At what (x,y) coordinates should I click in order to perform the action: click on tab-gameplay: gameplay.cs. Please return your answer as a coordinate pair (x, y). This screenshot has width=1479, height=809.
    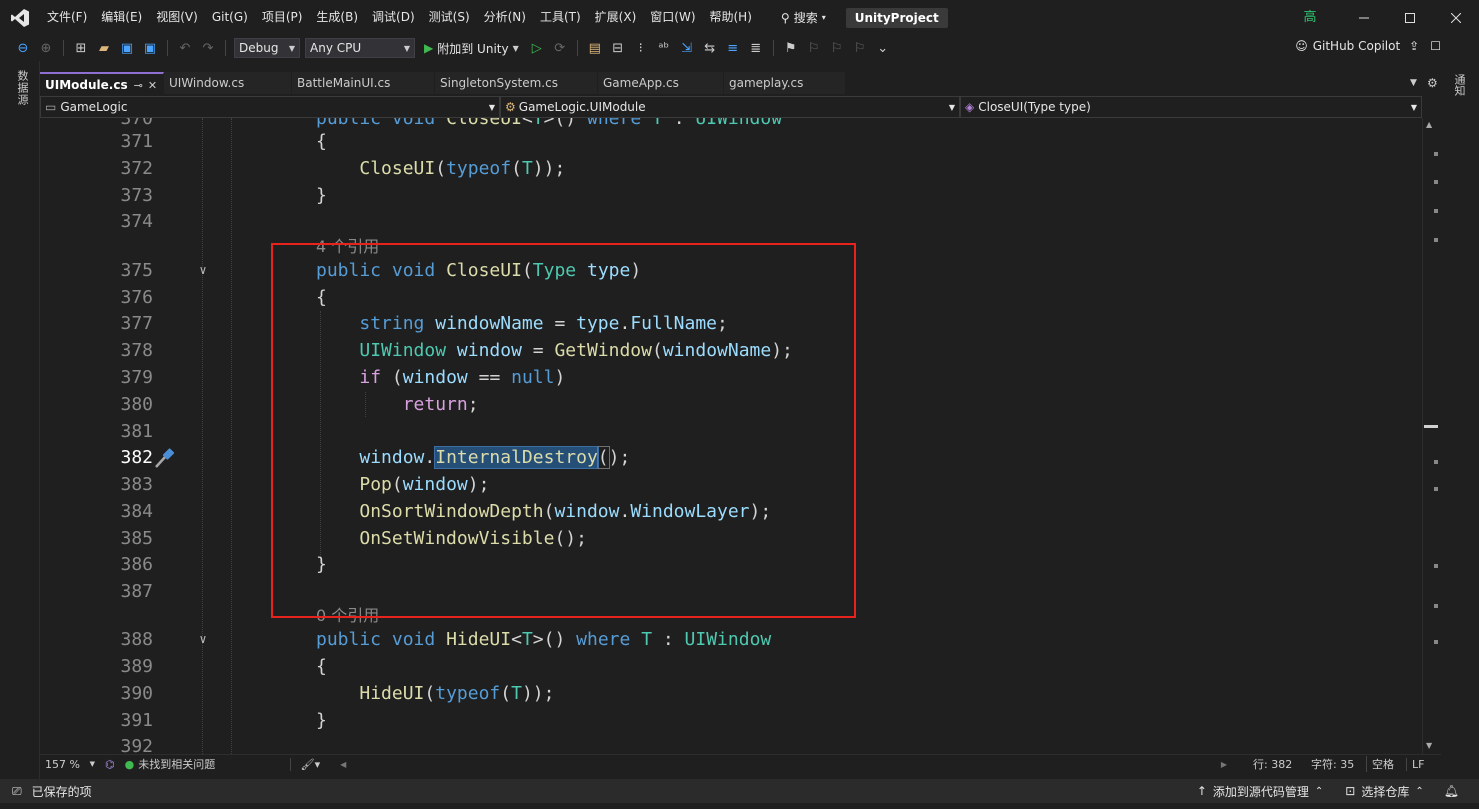
    Looking at the image, I should click on (785, 83).